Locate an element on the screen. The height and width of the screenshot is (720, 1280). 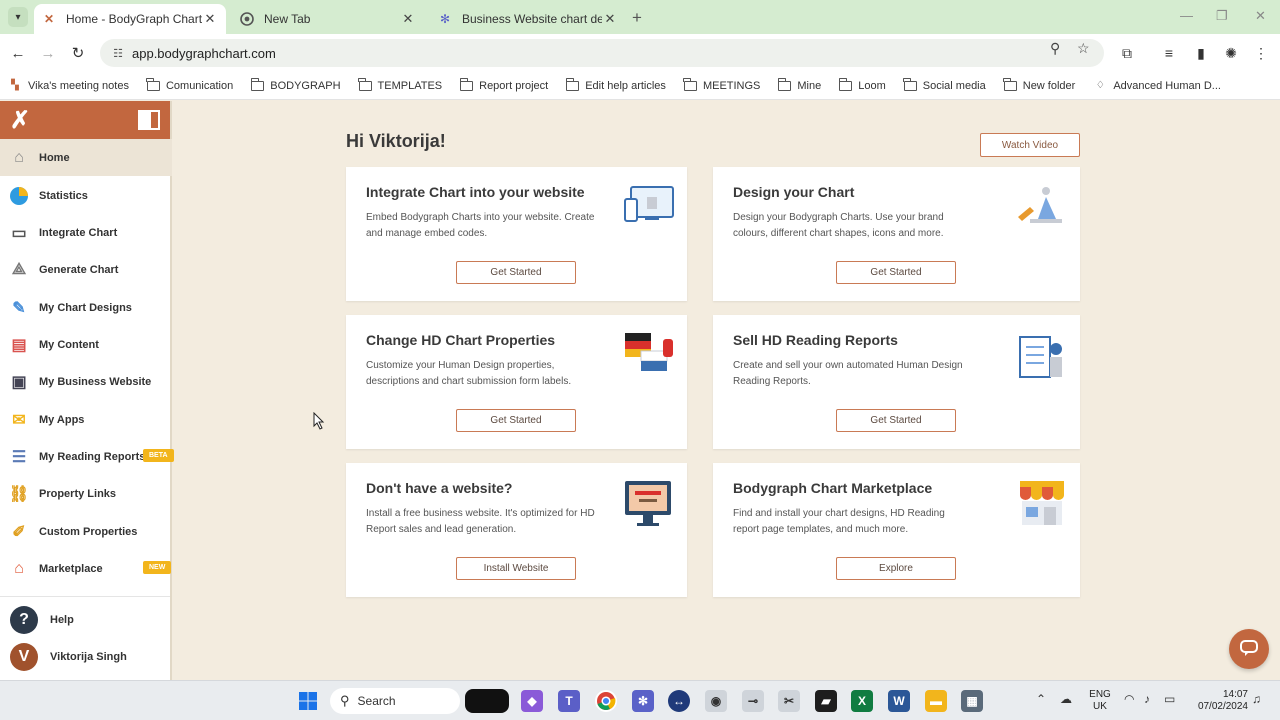
taskbar-search: ⚲ Search is located at coordinates (395, 701).